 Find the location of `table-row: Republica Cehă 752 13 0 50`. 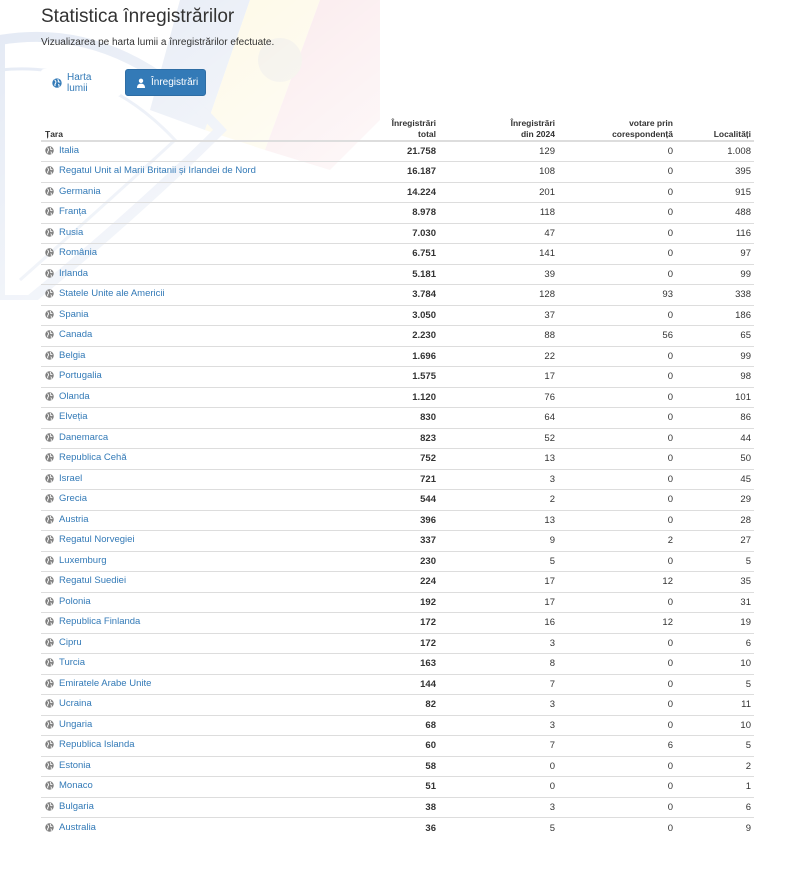

table-row: Republica Cehă 752 13 0 50 is located at coordinates (397, 458).